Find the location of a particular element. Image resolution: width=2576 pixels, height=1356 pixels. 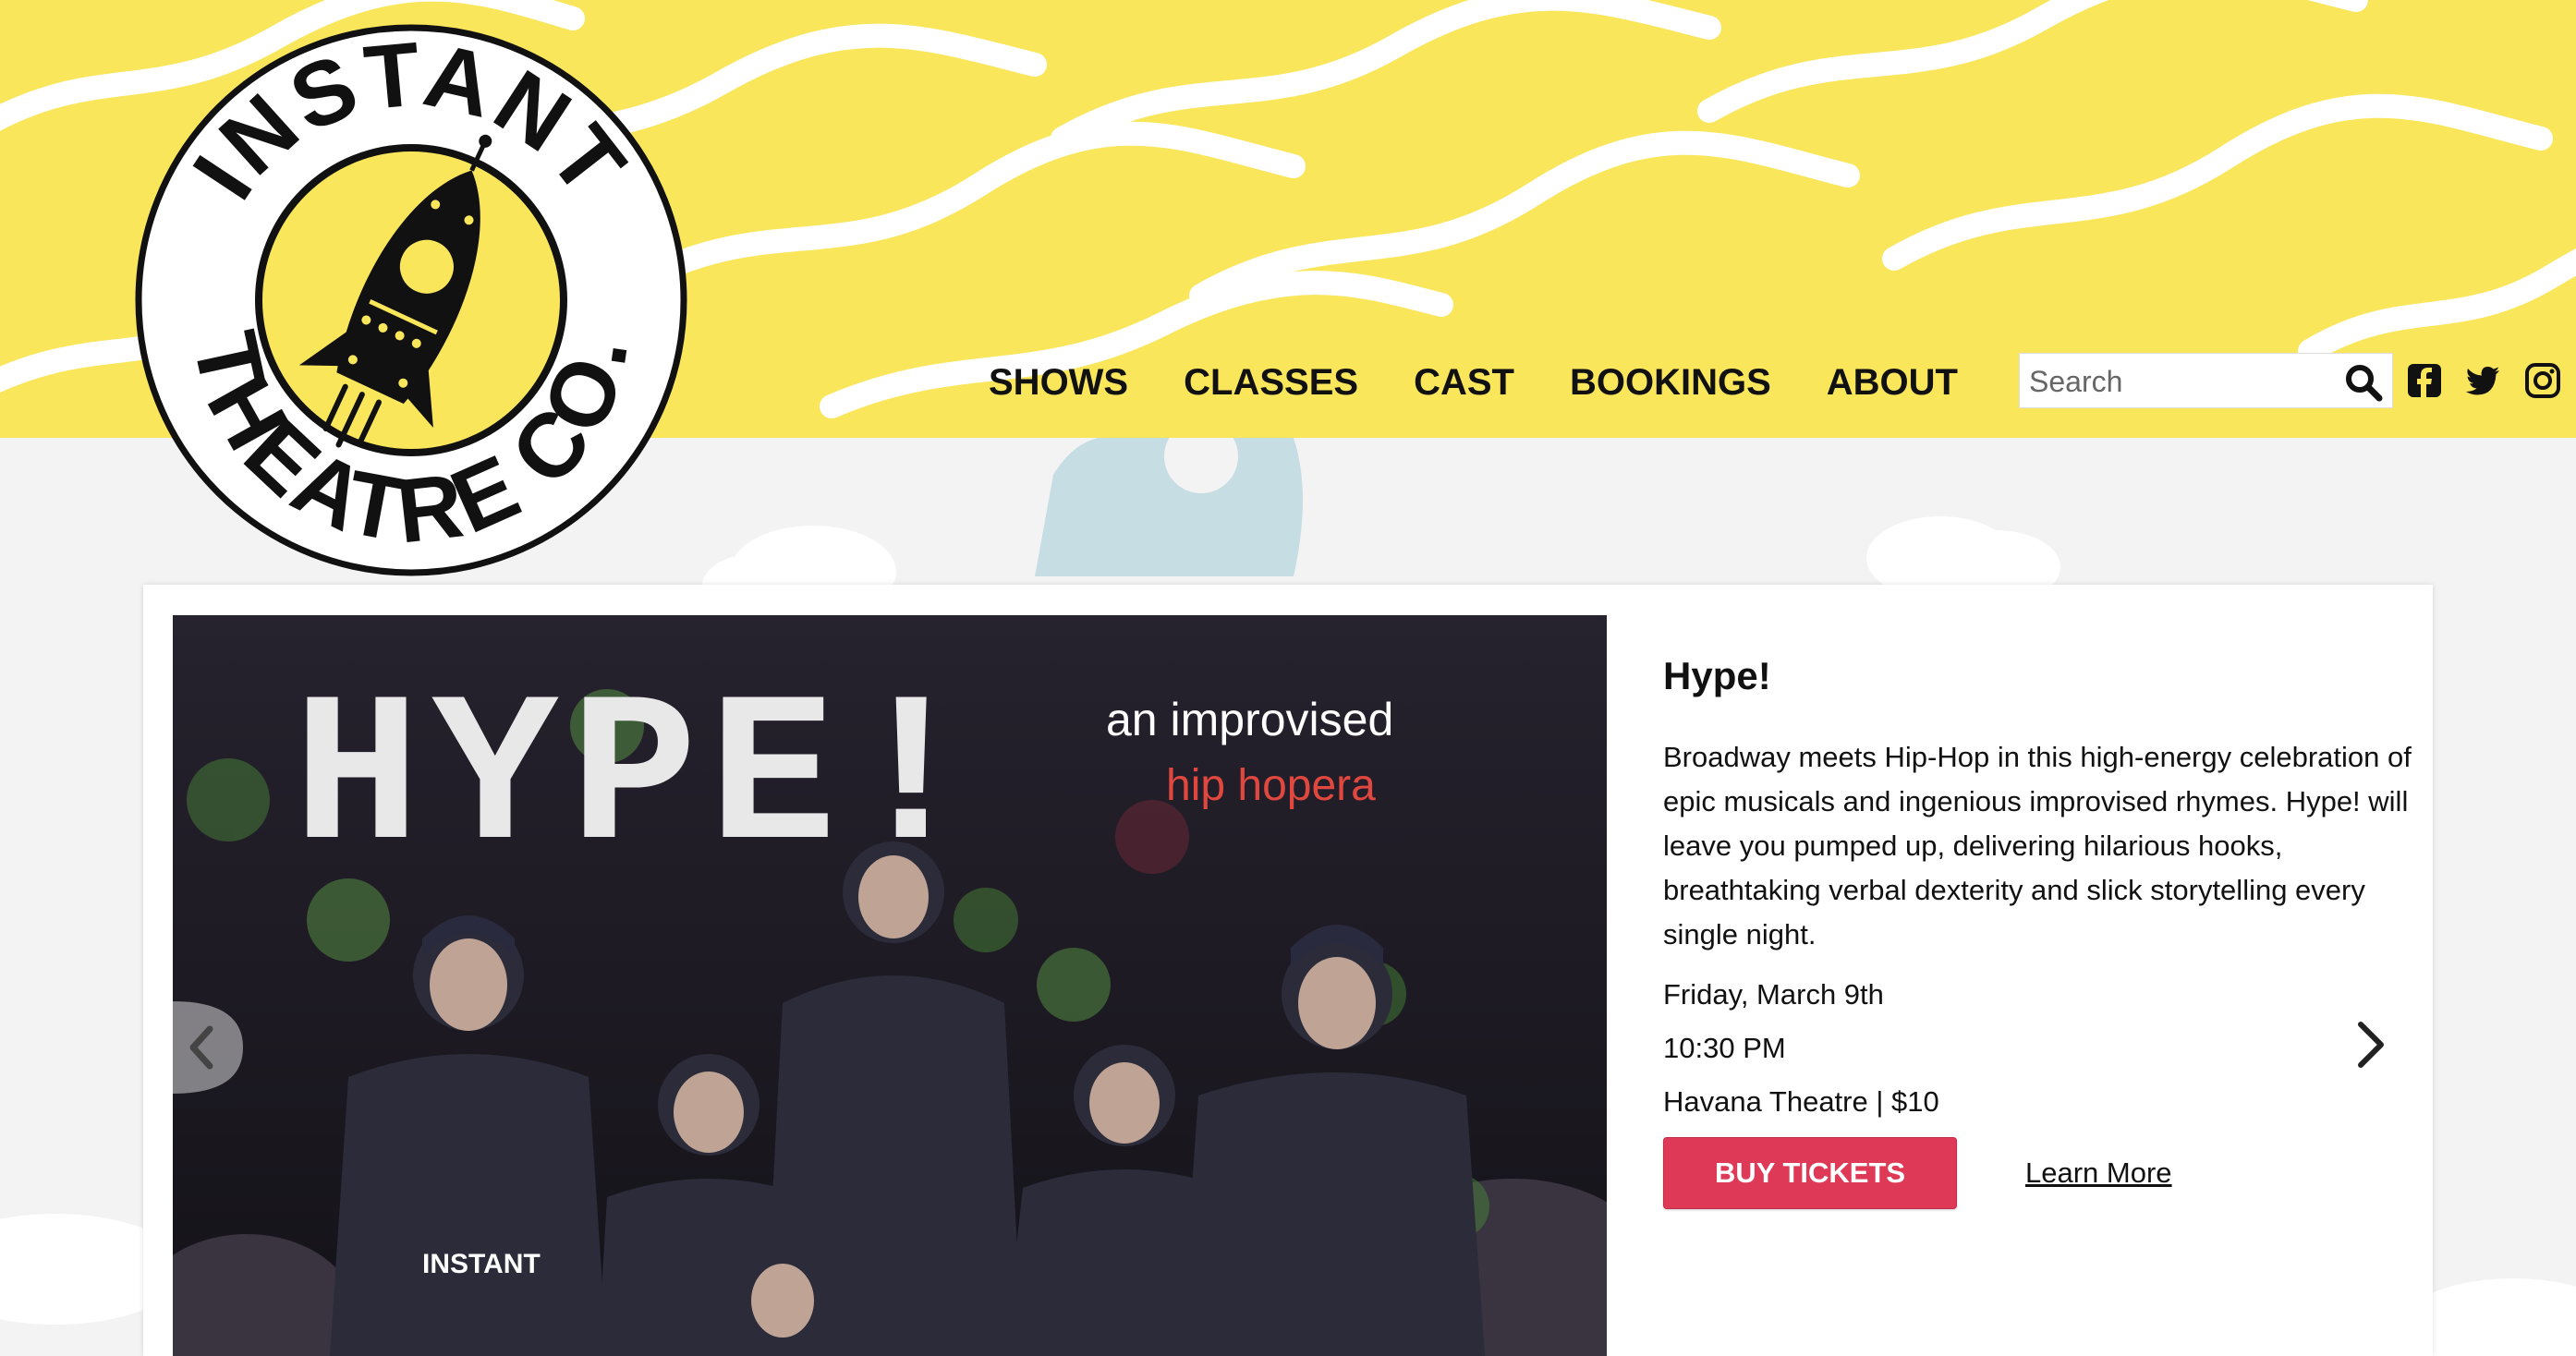

carousel-next-arrow is located at coordinates (2369, 1044).